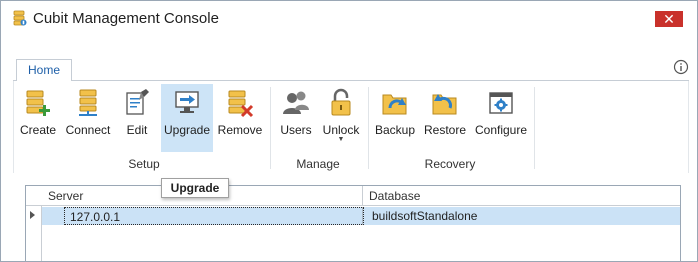  What do you see at coordinates (241, 104) in the screenshot?
I see `database-remove-icon` at bounding box center [241, 104].